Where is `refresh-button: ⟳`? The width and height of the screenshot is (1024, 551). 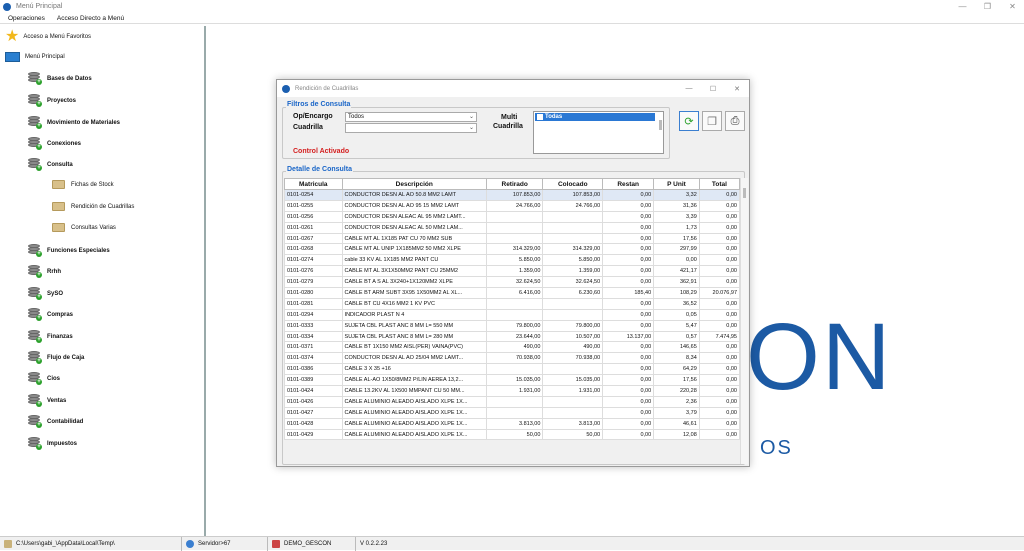 refresh-button: ⟳ is located at coordinates (689, 121).